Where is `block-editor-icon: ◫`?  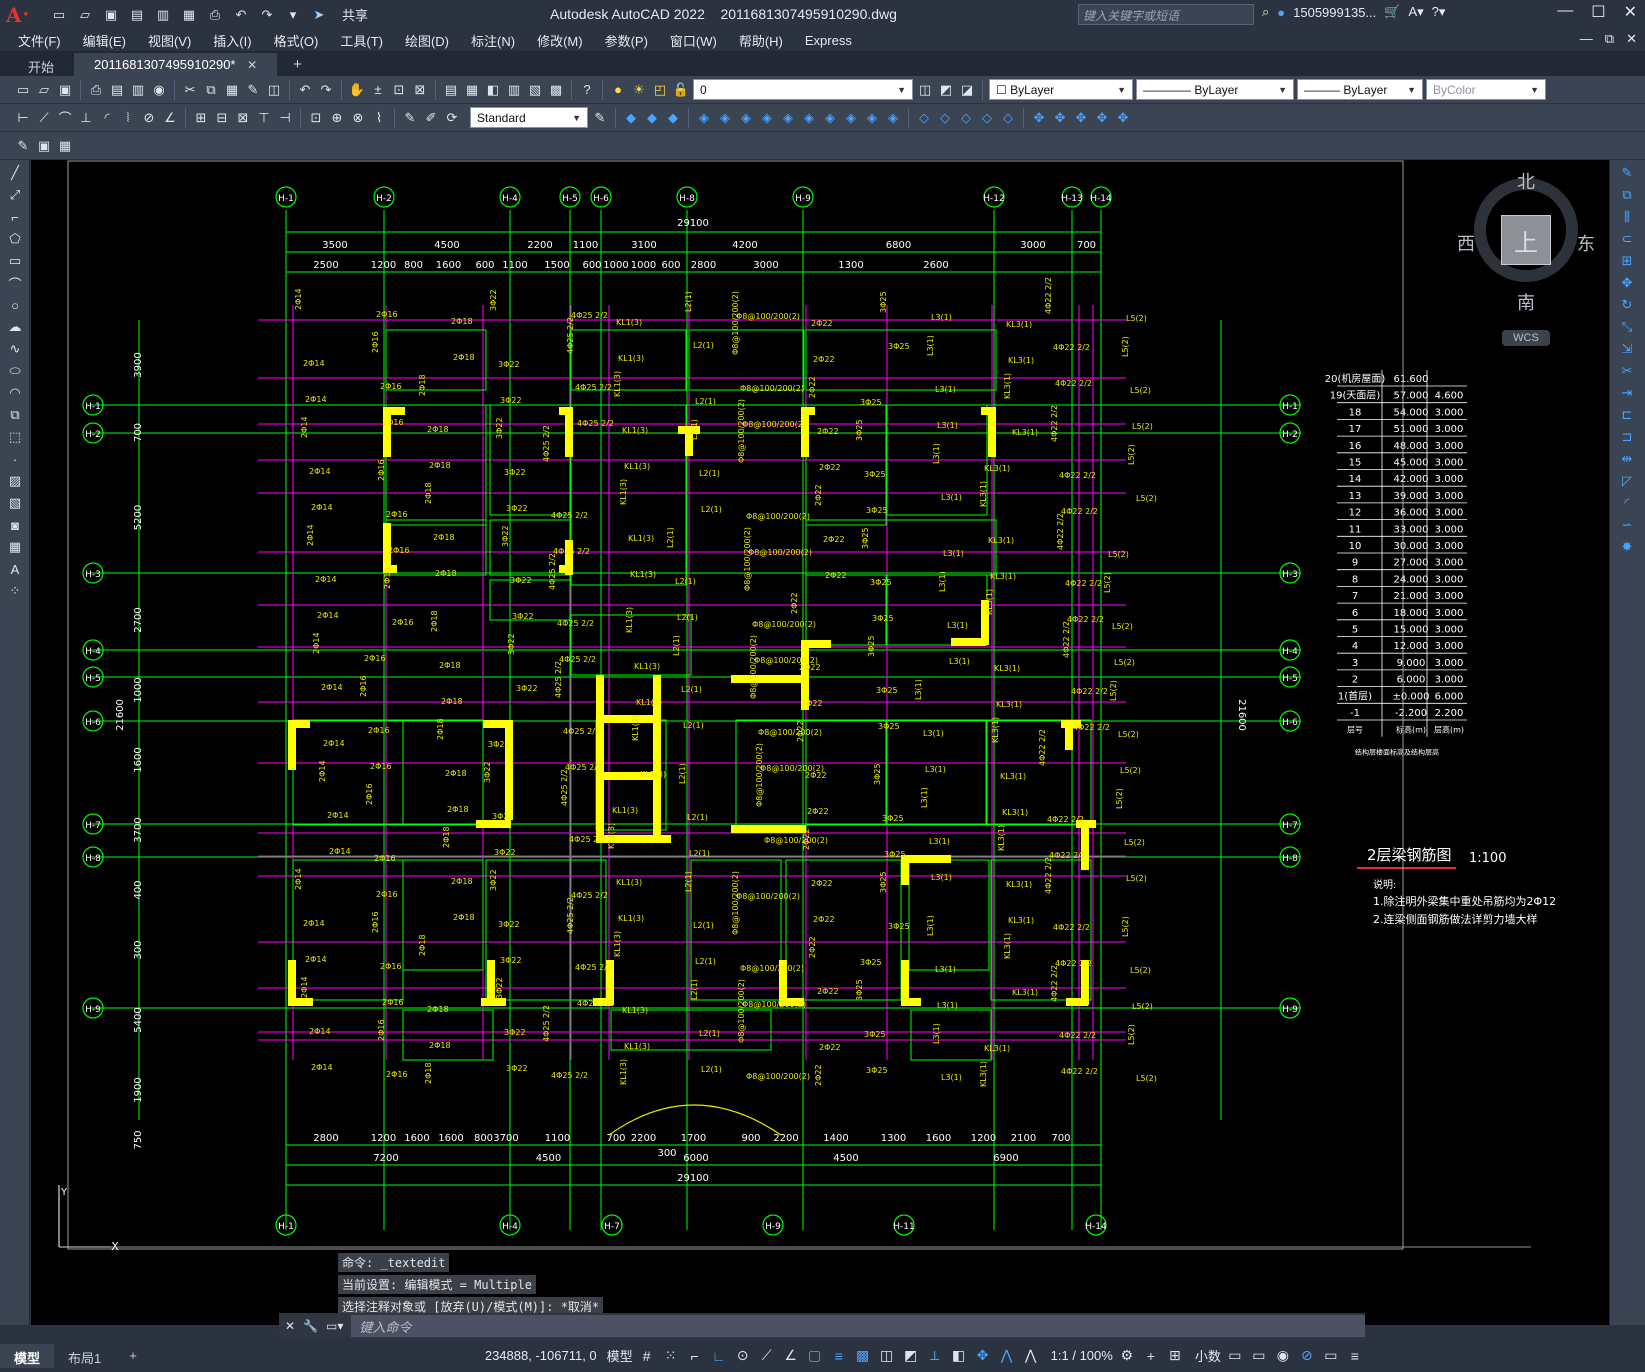 block-editor-icon: ◫ is located at coordinates (274, 90).